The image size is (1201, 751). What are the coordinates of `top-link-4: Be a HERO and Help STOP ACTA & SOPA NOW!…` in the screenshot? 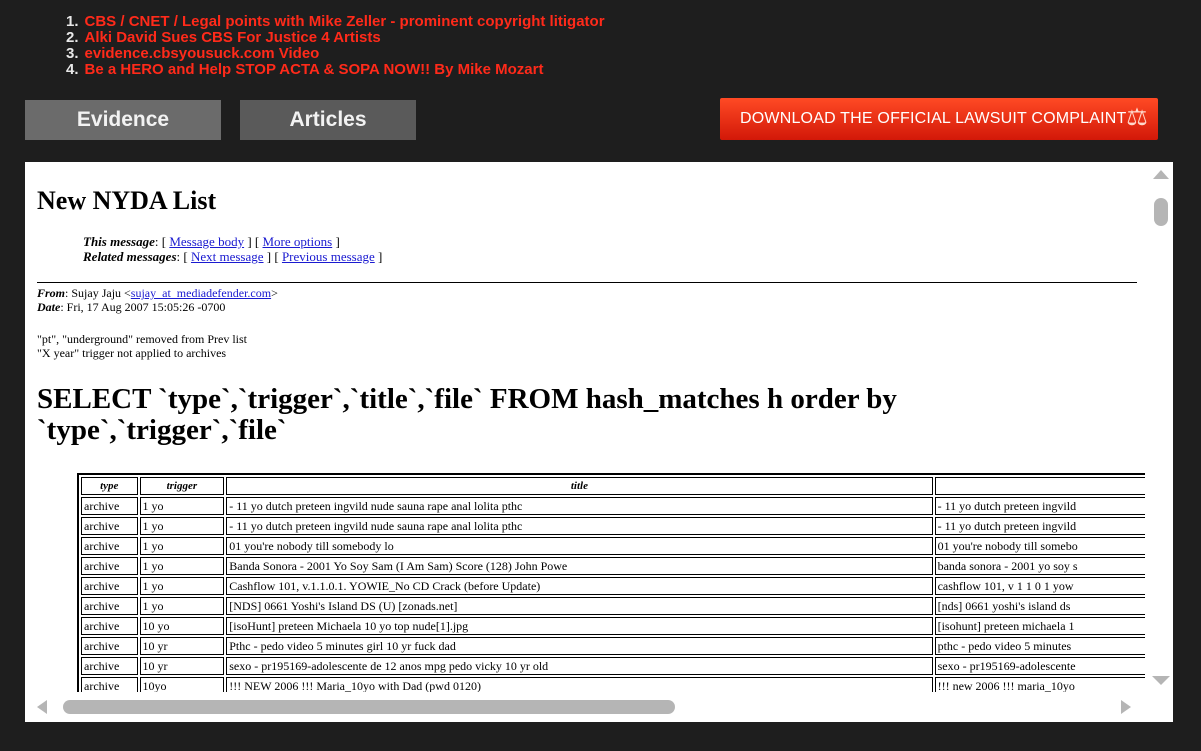 It's located at (314, 69).